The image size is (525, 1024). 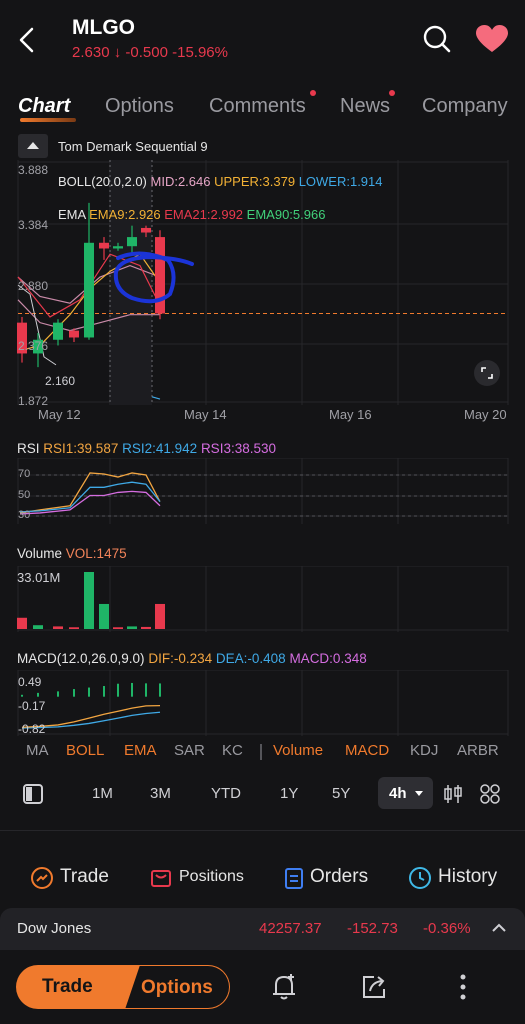 What do you see at coordinates (374, 987) in the screenshot?
I see `share-icon` at bounding box center [374, 987].